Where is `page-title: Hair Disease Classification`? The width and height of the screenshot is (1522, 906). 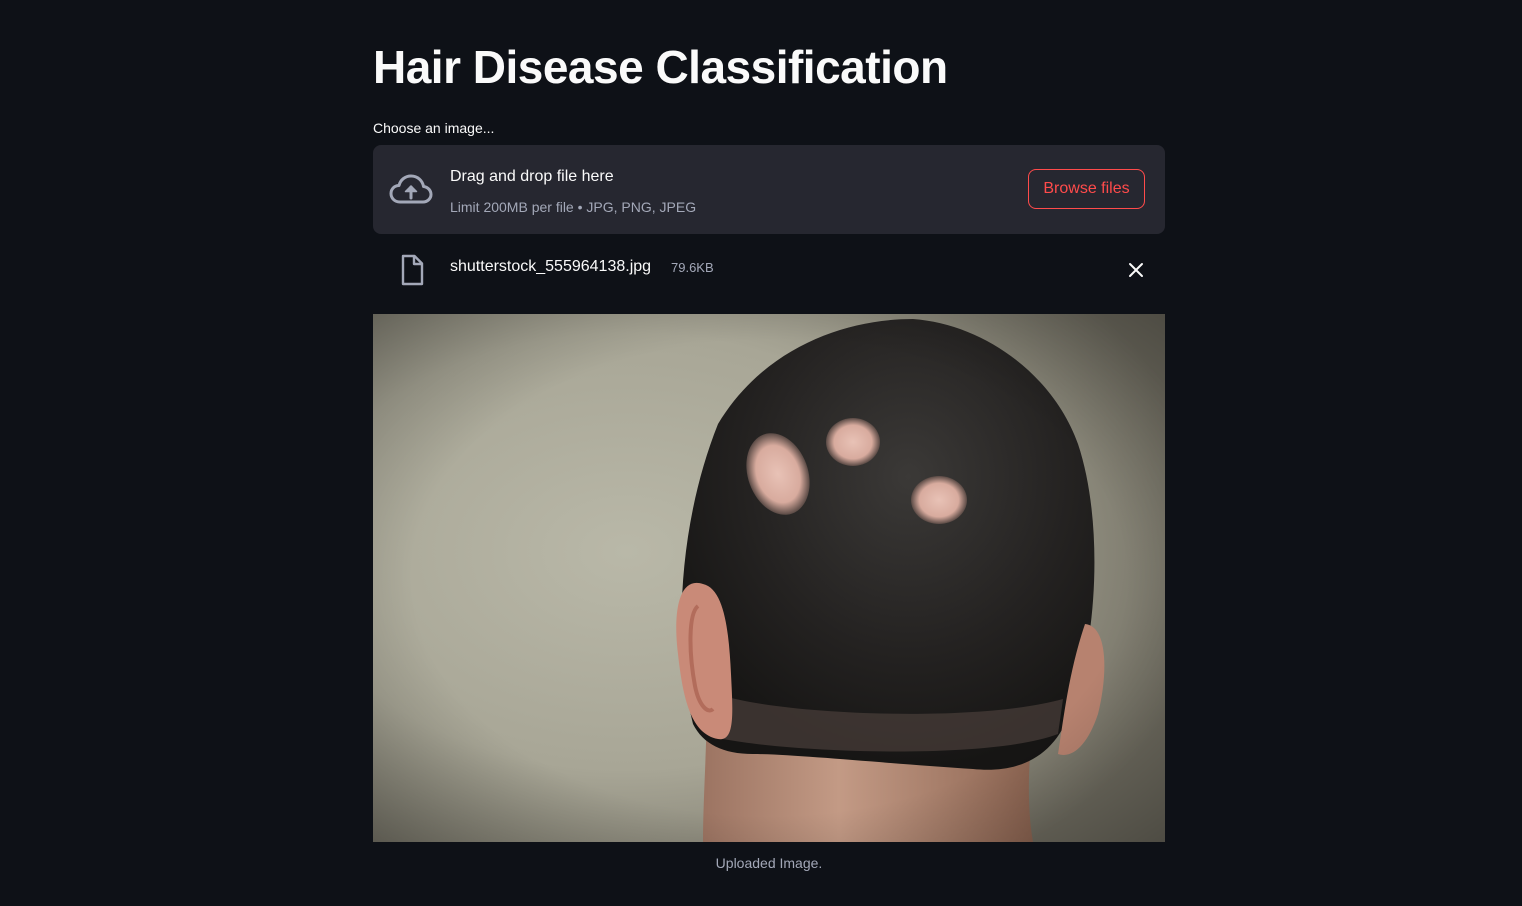
page-title: Hair Disease Classification is located at coordinates (660, 67).